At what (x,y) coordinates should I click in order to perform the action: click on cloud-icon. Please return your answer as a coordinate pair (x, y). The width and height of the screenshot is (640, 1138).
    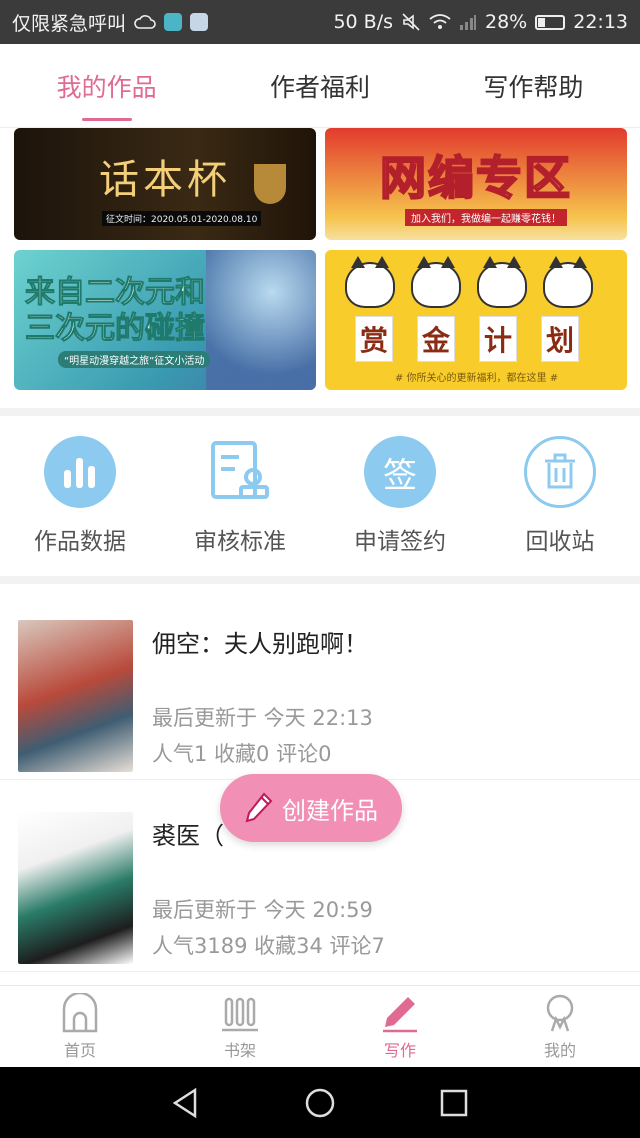
    Looking at the image, I should click on (145, 22).